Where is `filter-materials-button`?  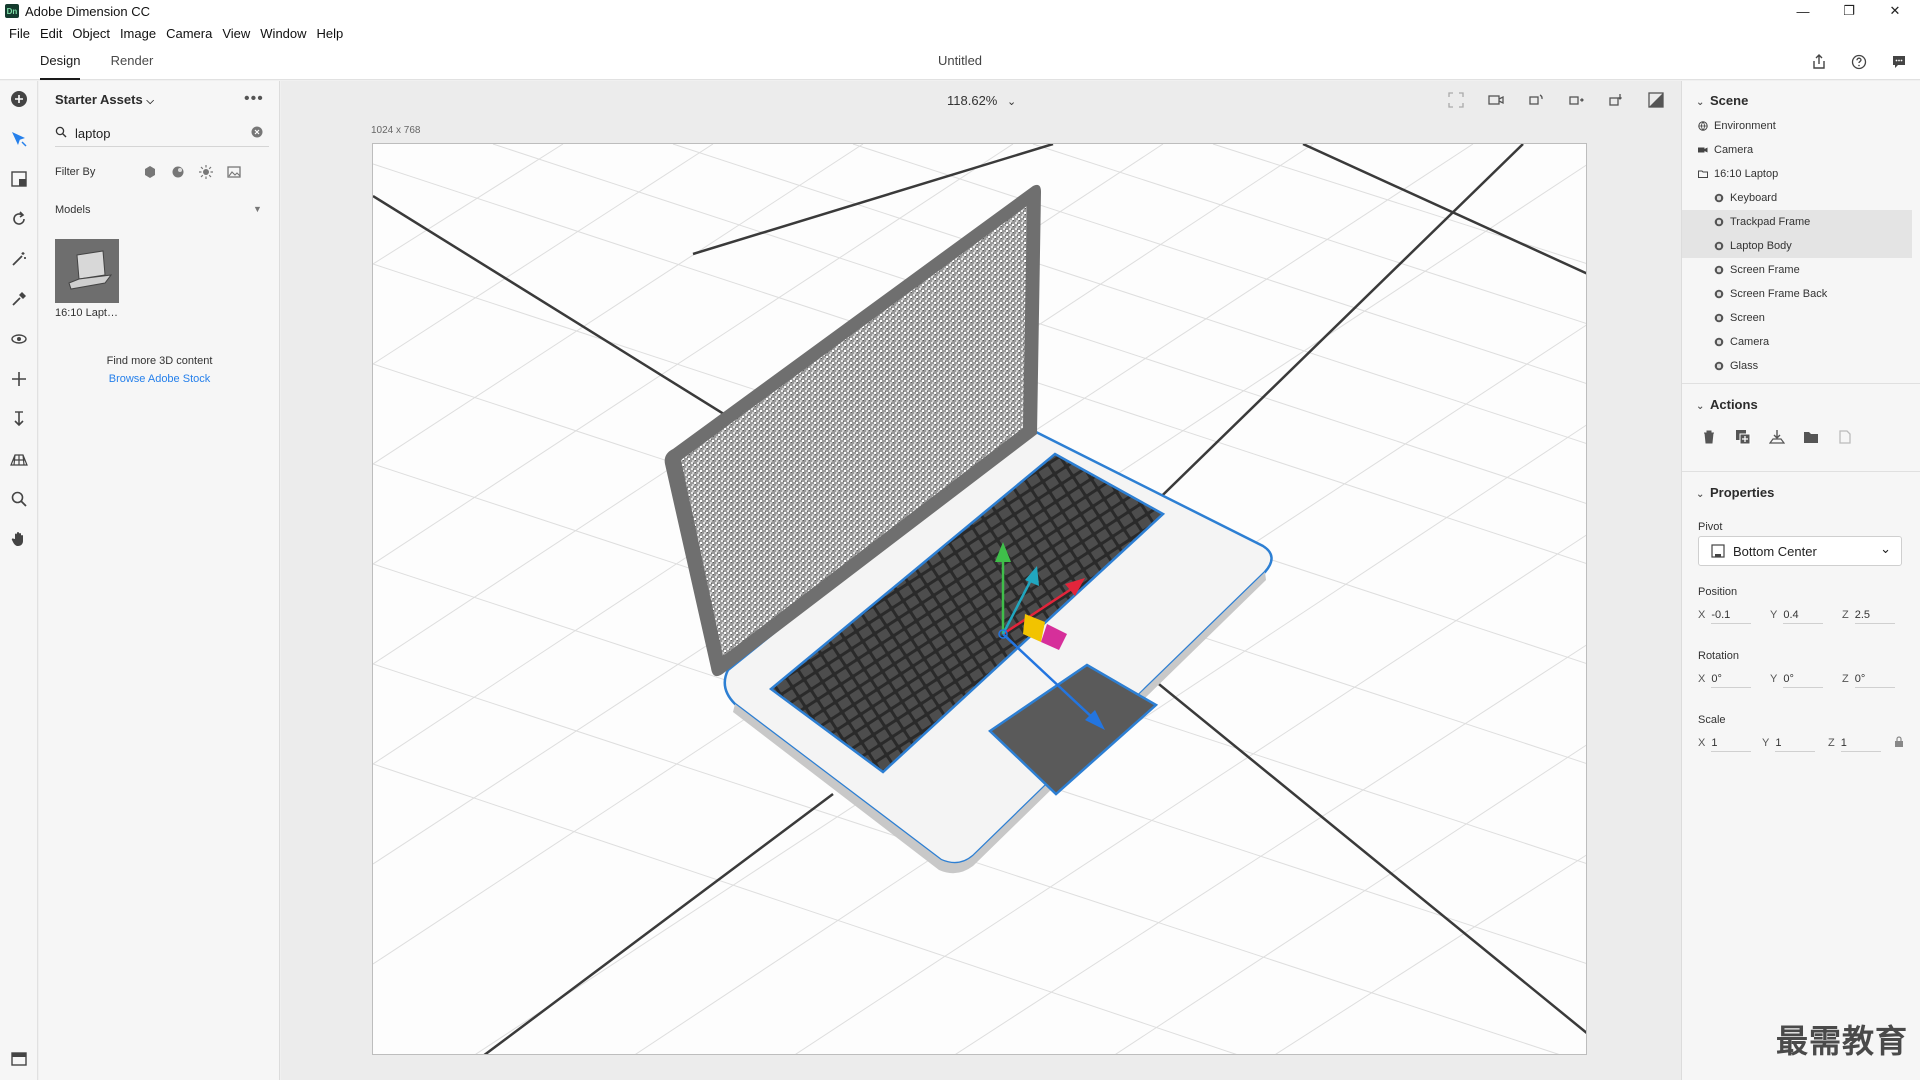 filter-materials-button is located at coordinates (178, 172).